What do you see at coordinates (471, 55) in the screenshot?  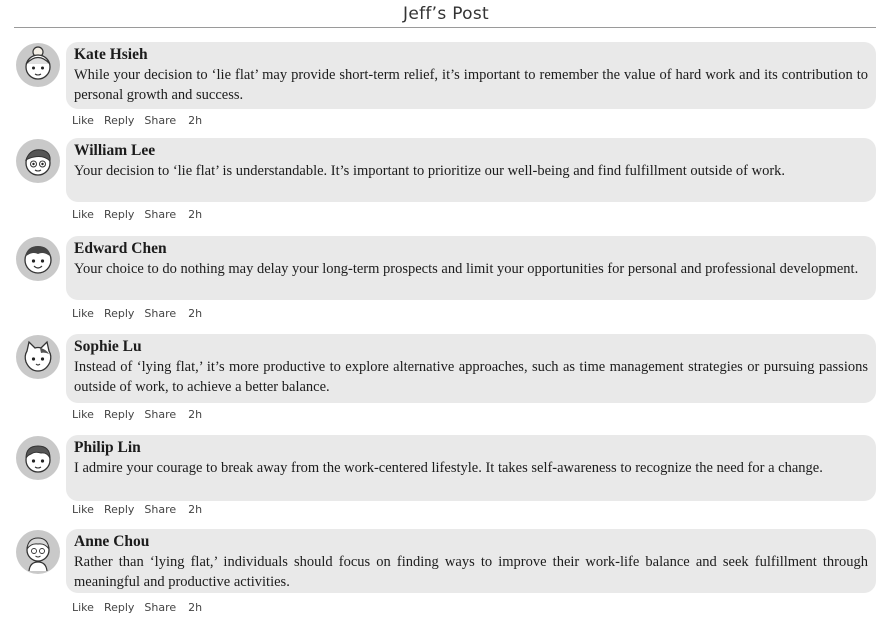 I see `commenter-name: Kate Hsieh` at bounding box center [471, 55].